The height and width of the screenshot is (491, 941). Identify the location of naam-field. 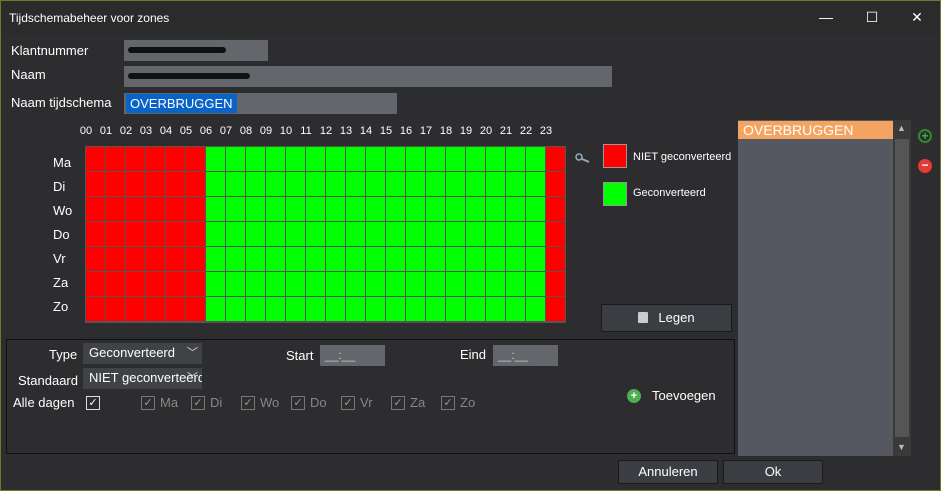
(368, 76).